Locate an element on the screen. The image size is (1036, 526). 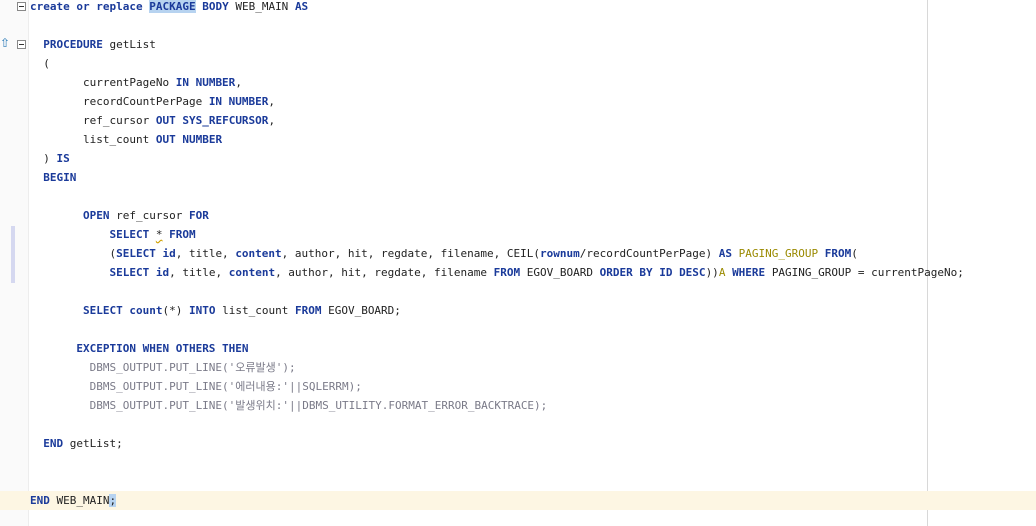
code-token: OPEN is located at coordinates (99, 215).